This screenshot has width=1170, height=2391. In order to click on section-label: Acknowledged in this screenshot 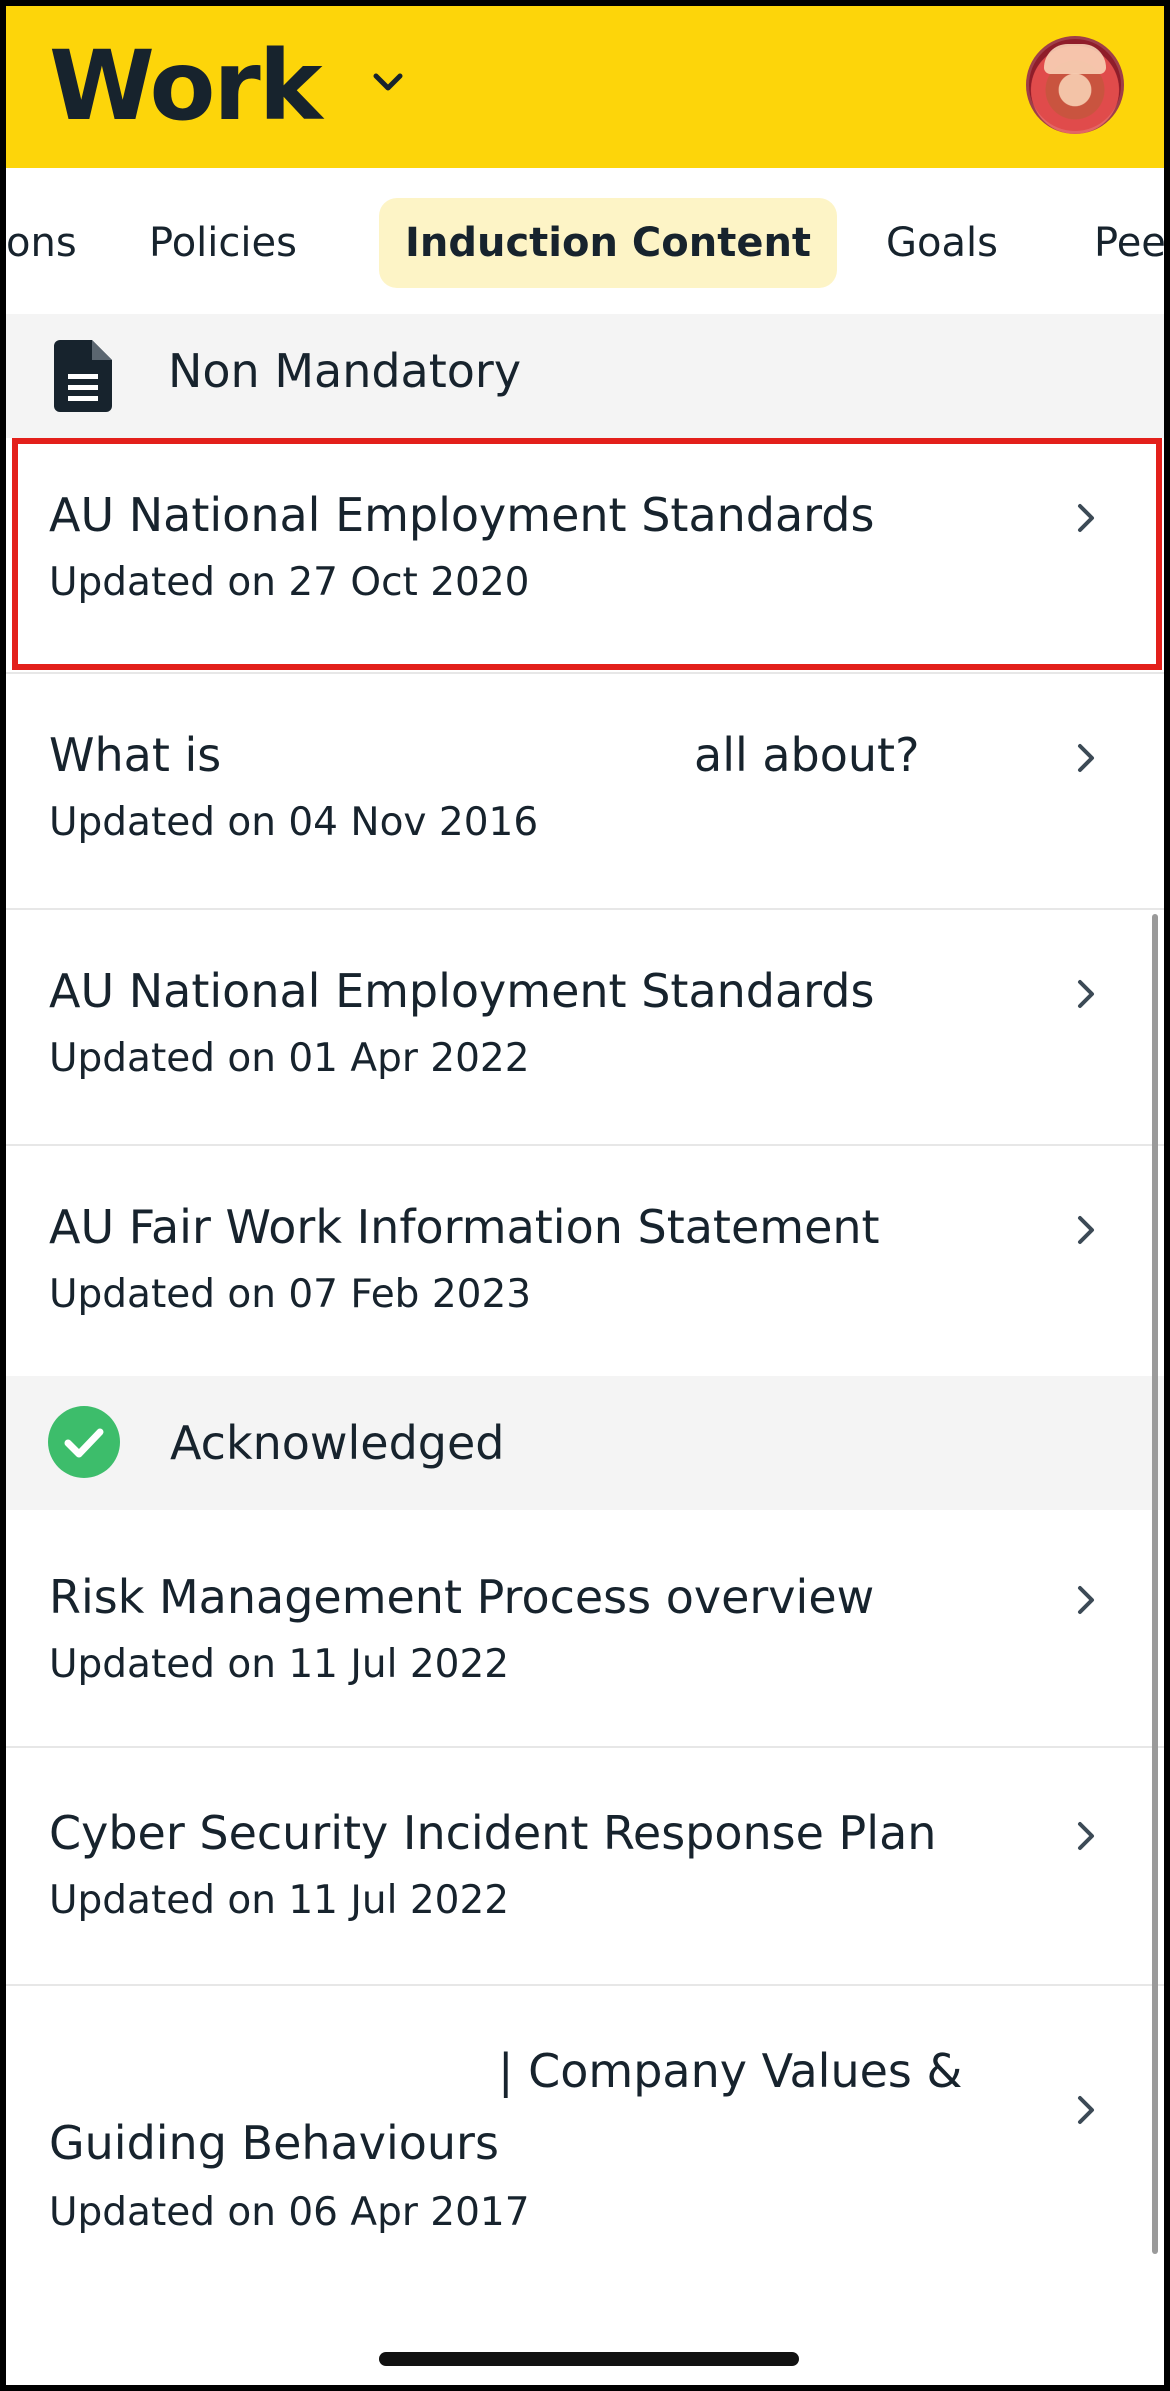, I will do `click(337, 1443)`.